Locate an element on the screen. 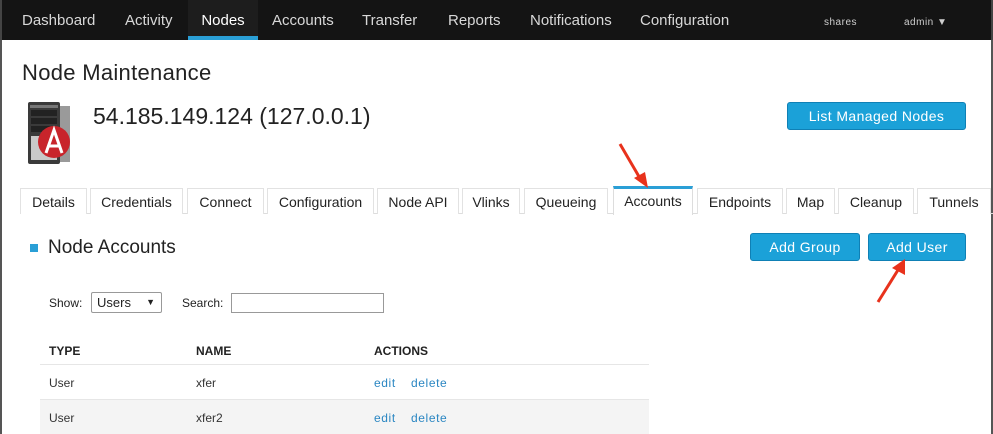  row-name: xfer is located at coordinates (206, 383).